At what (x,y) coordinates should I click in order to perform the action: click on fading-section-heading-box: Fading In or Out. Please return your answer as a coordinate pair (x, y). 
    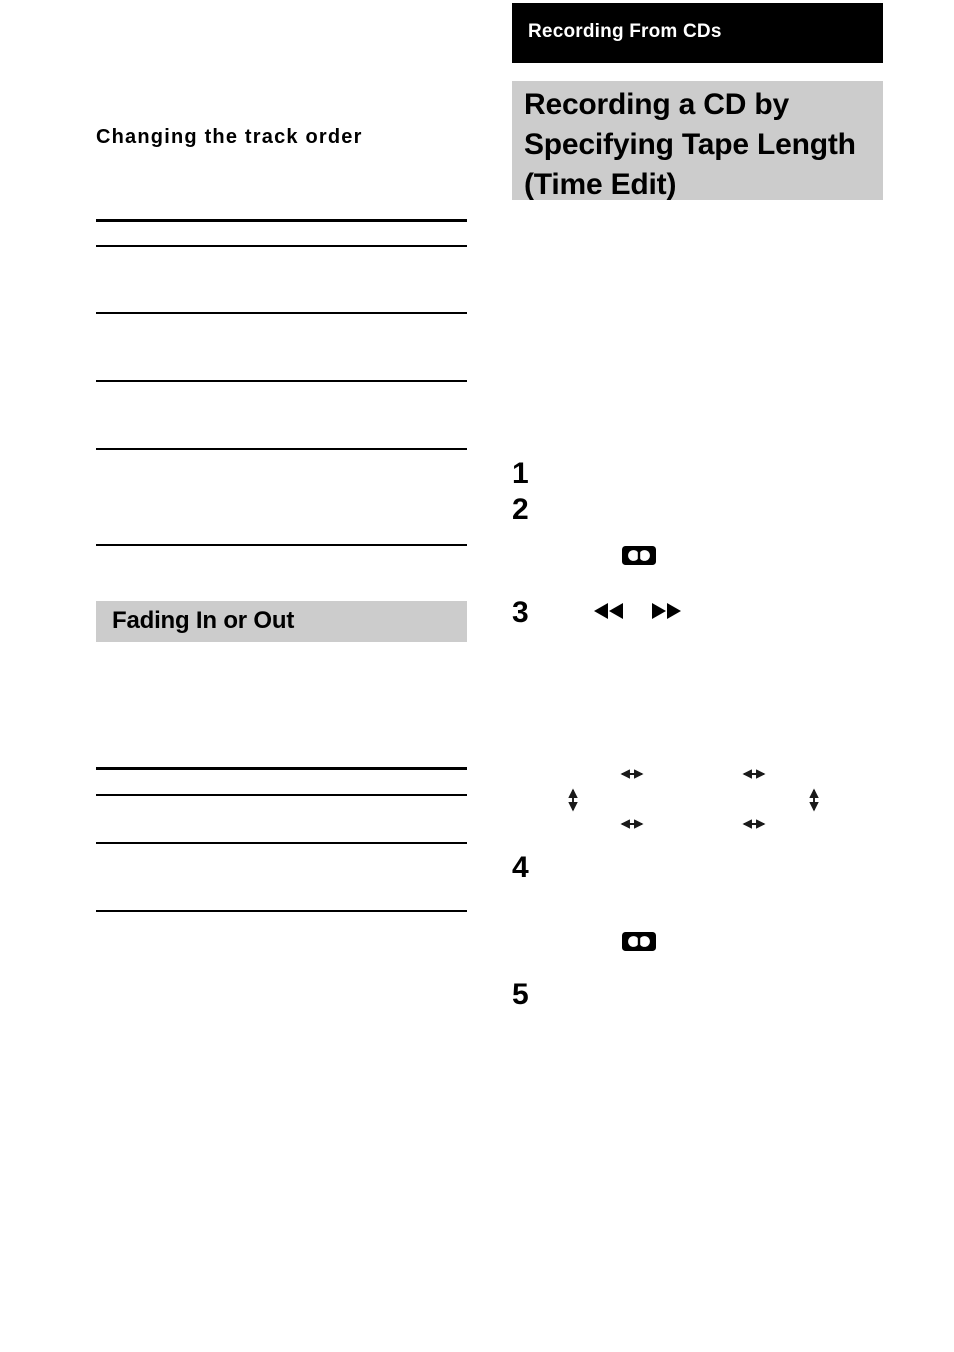
    Looking at the image, I should click on (281, 621).